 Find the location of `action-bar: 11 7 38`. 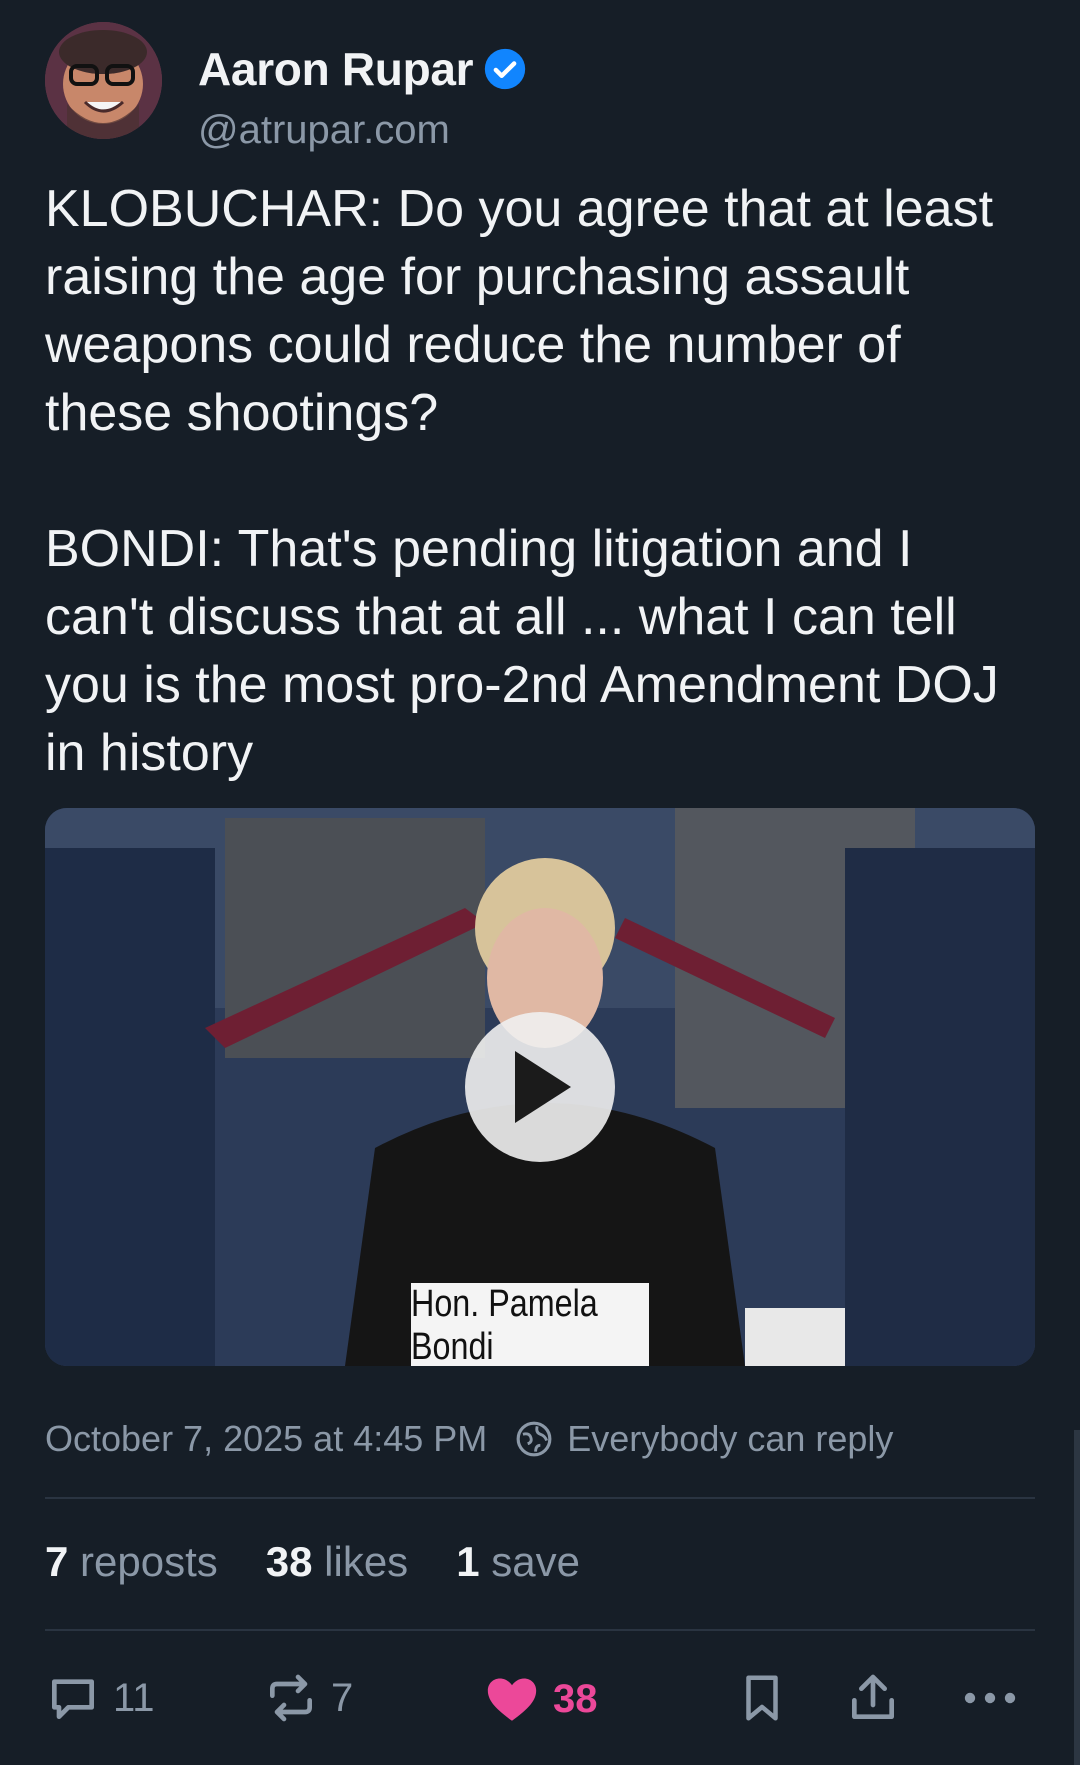

action-bar: 11 7 38 is located at coordinates (540, 1700).